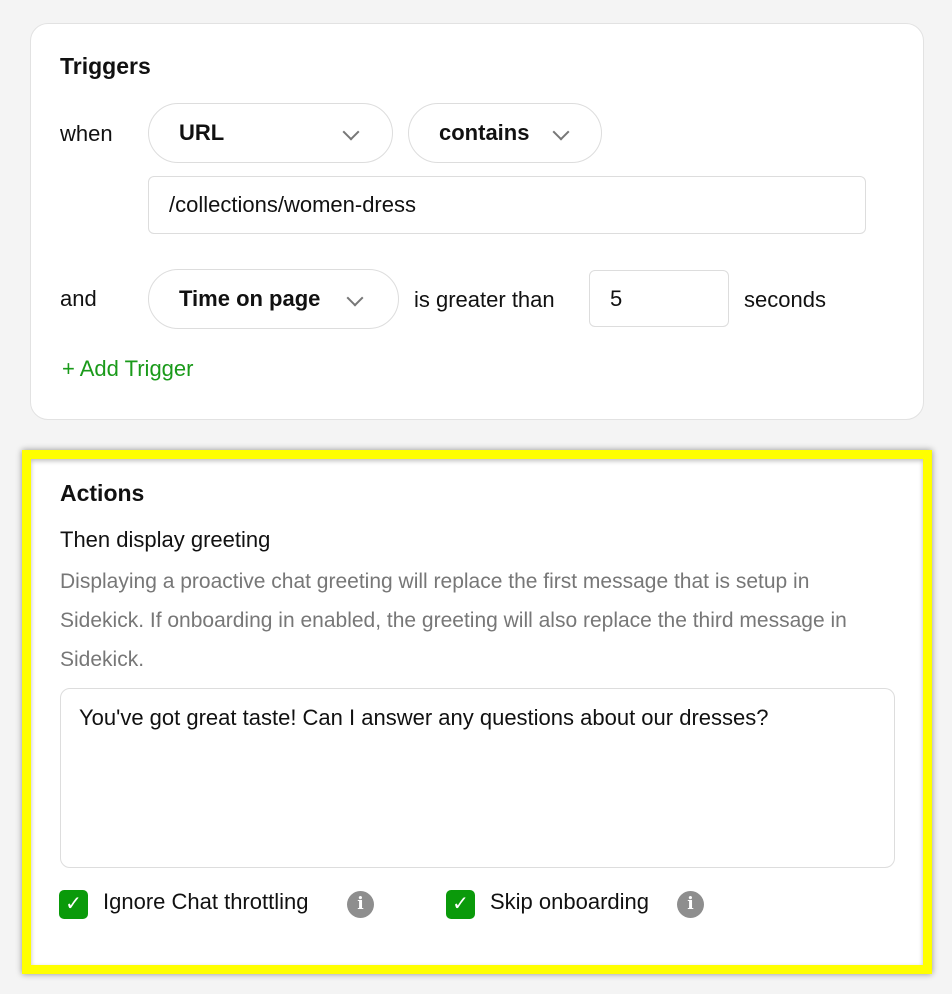  Describe the element at coordinates (570, 901) in the screenshot. I see `skip-onboarding-label: Skip onboarding` at that location.